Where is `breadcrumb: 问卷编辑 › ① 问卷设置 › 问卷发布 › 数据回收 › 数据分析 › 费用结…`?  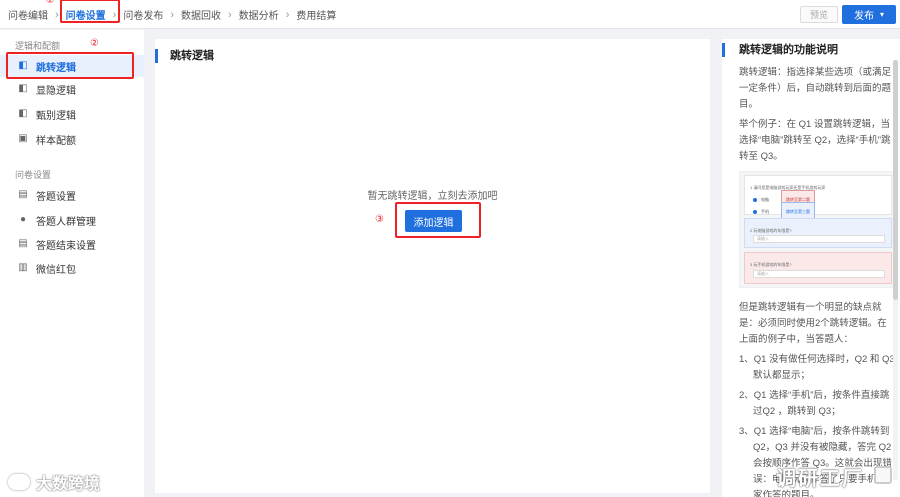 breadcrumb: 问卷编辑 › ① 问卷设置 › 问卷发布 › 数据回收 › 数据分析 › 费用结… is located at coordinates (168, 14).